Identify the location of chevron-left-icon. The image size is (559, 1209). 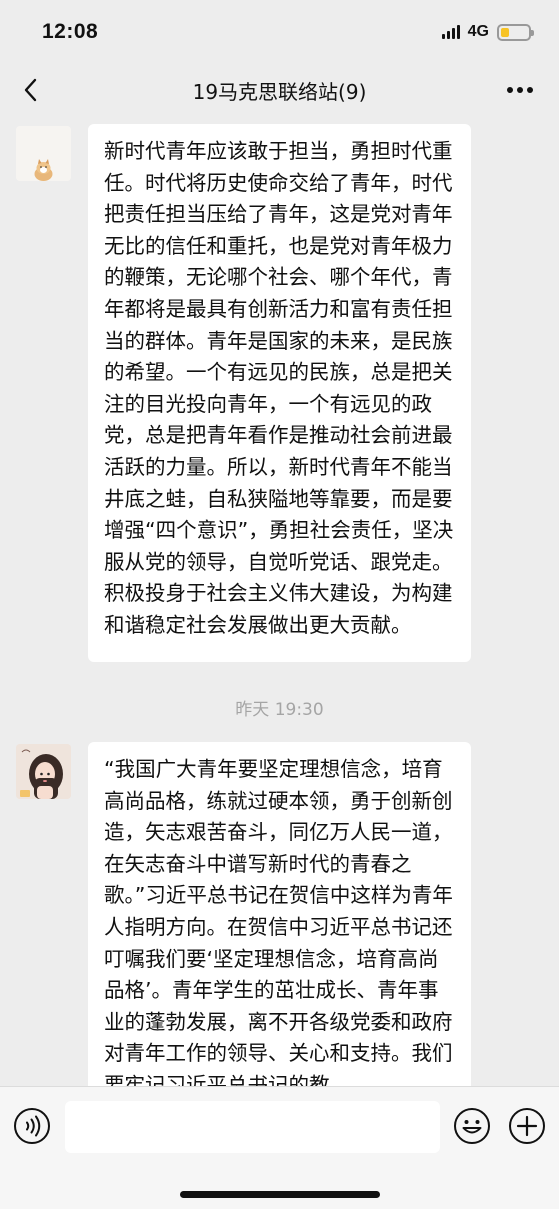
(32, 90).